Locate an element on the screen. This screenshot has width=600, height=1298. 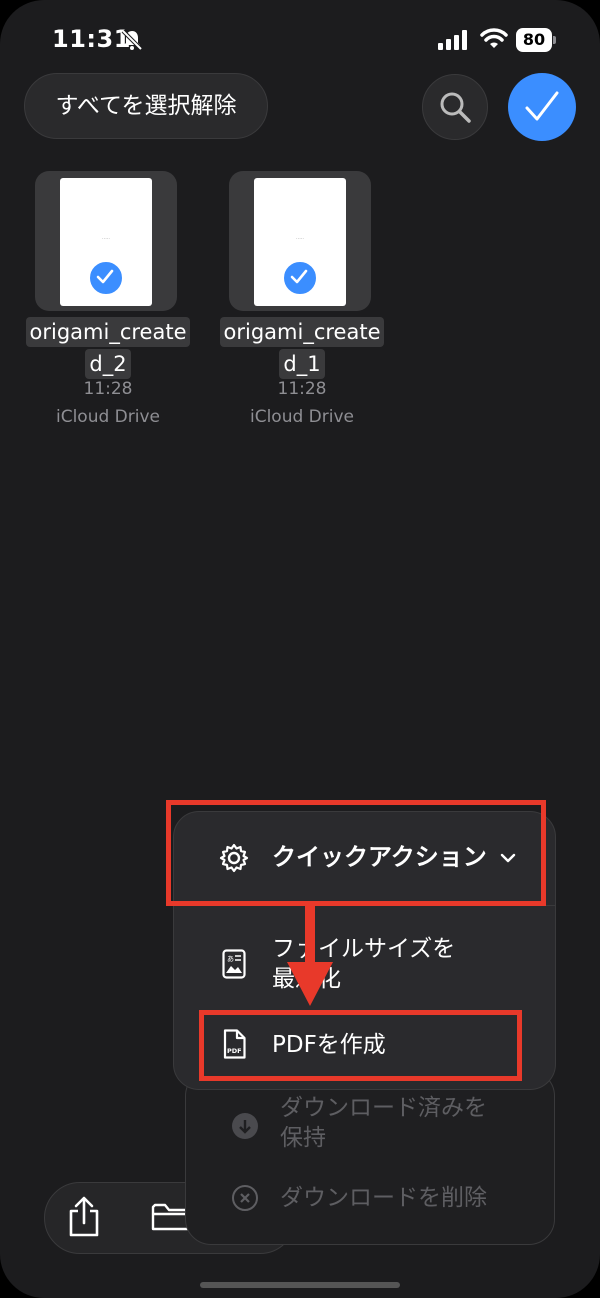
file-name: origami_create d_2 is located at coordinates (108, 349).